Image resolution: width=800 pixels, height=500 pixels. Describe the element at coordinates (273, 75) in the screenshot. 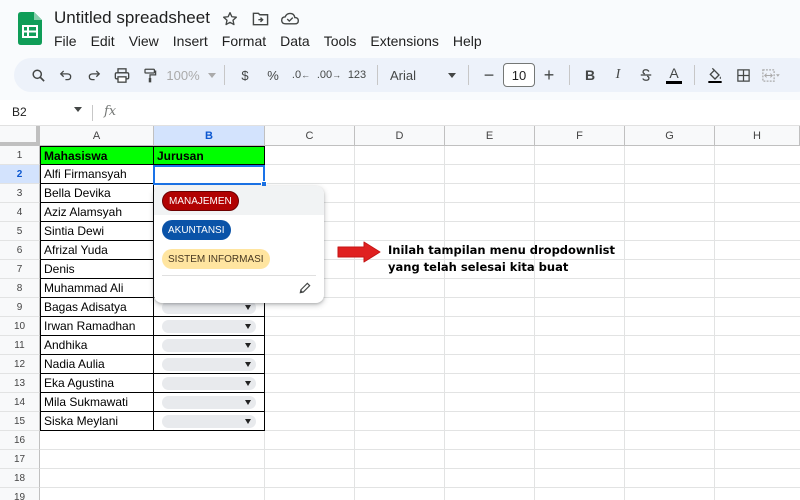

I see `percent-button: %` at that location.